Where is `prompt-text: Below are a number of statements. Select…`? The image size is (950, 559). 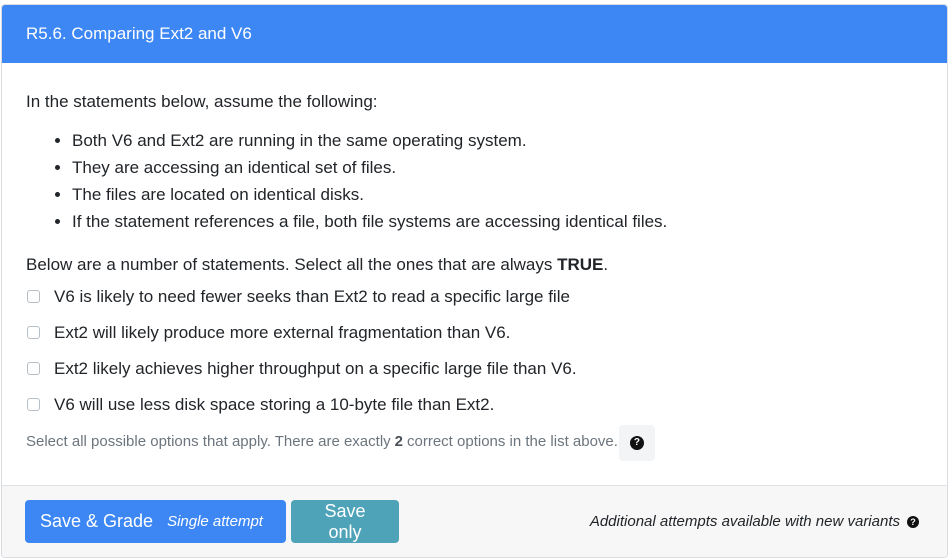 prompt-text: Below are a number of statements. Select… is located at coordinates (289, 264).